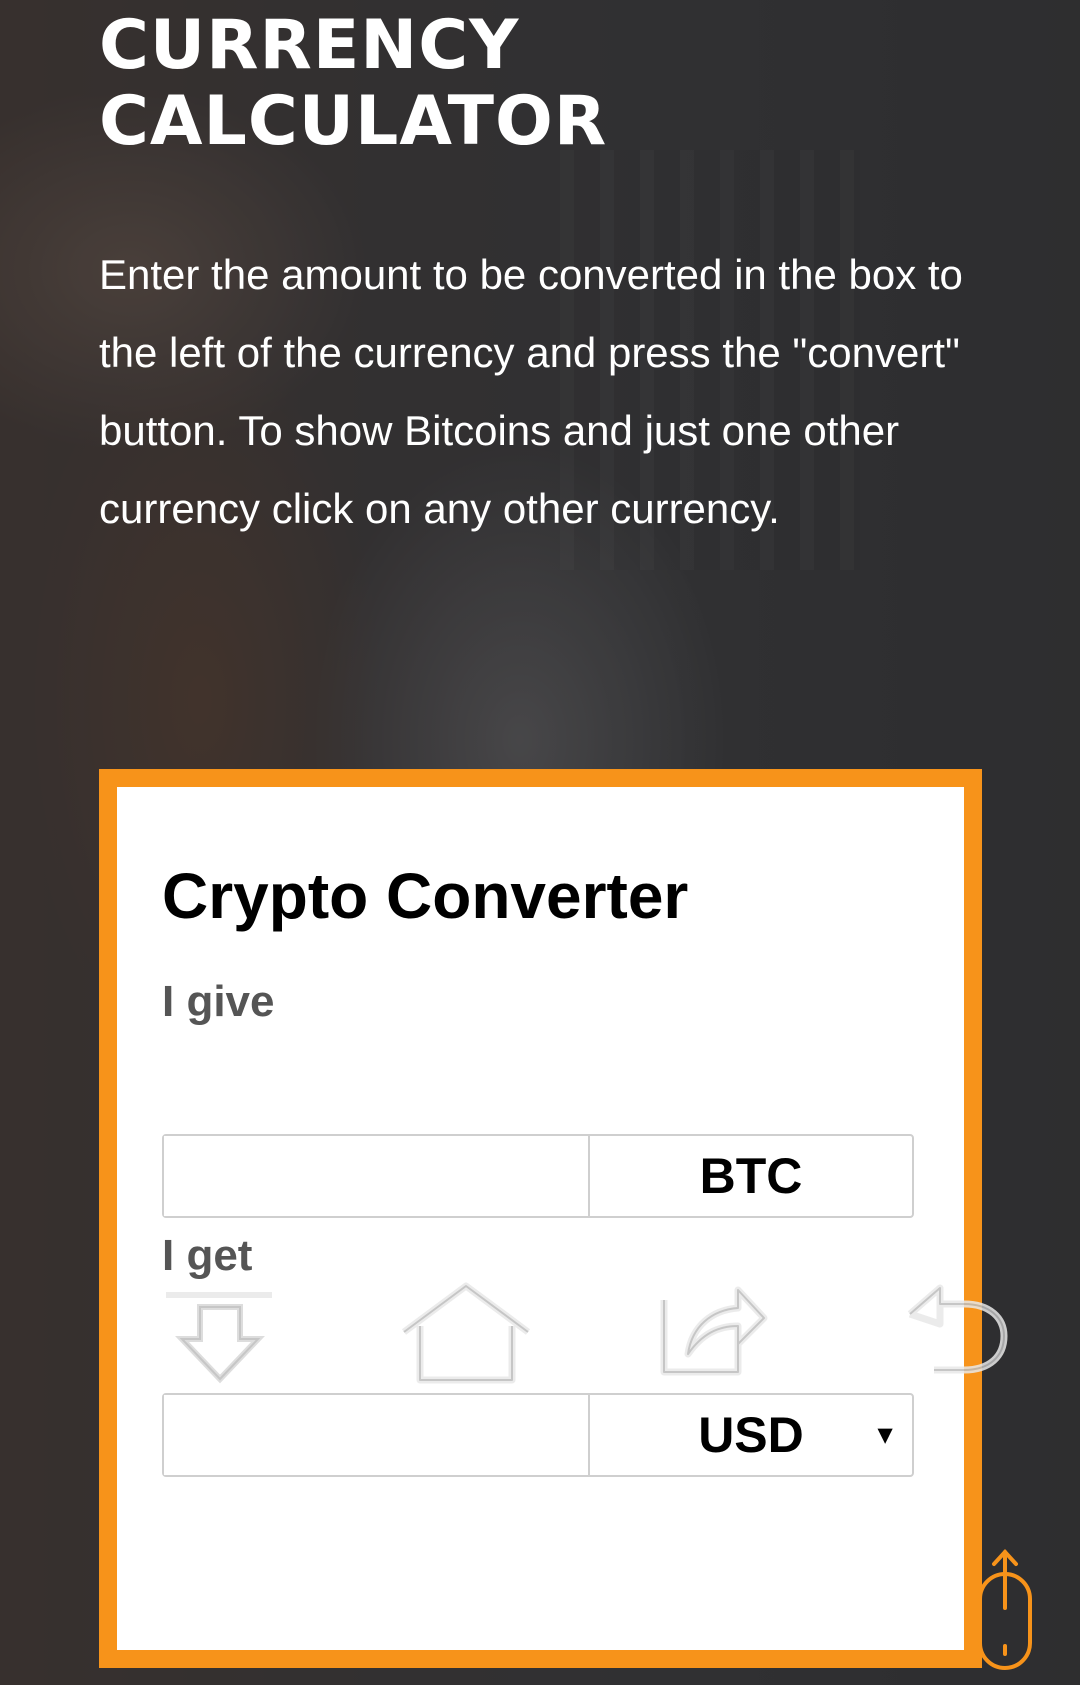 This screenshot has height=1685, width=1080. I want to click on page-title-line2: CALCULATOR, so click(353, 121).